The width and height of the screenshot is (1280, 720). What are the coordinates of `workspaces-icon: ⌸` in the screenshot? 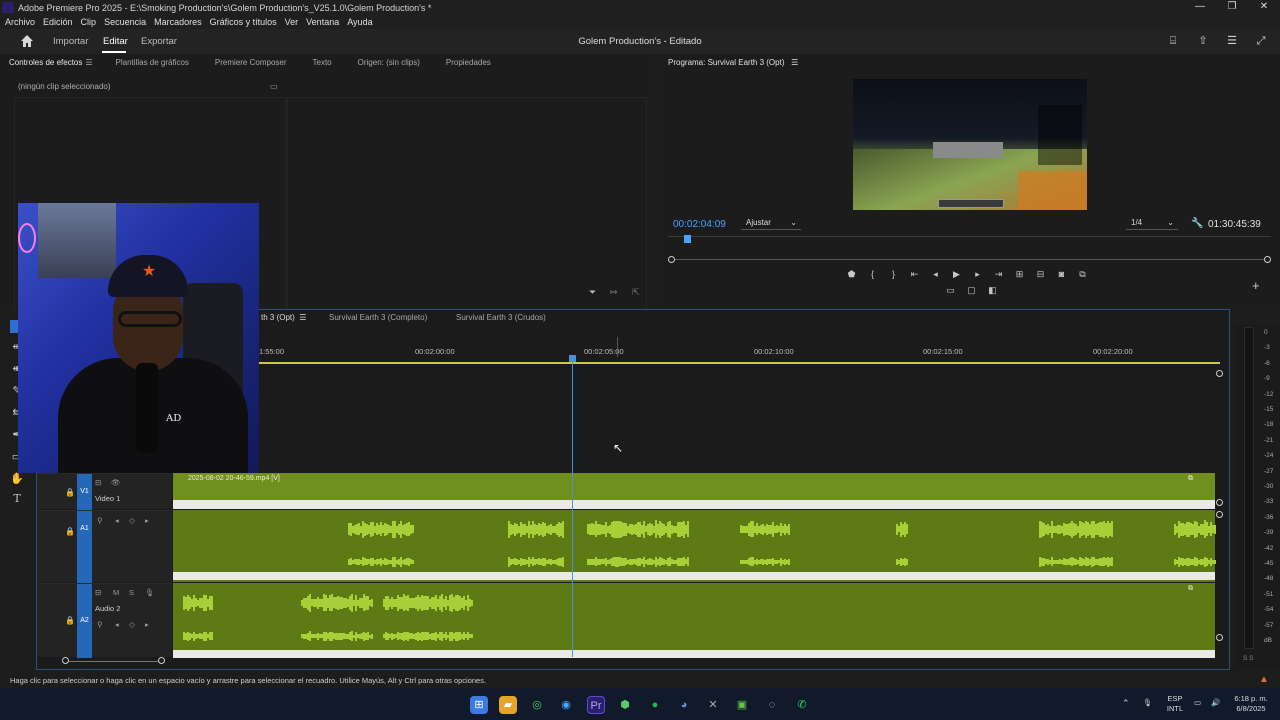 It's located at (1173, 41).